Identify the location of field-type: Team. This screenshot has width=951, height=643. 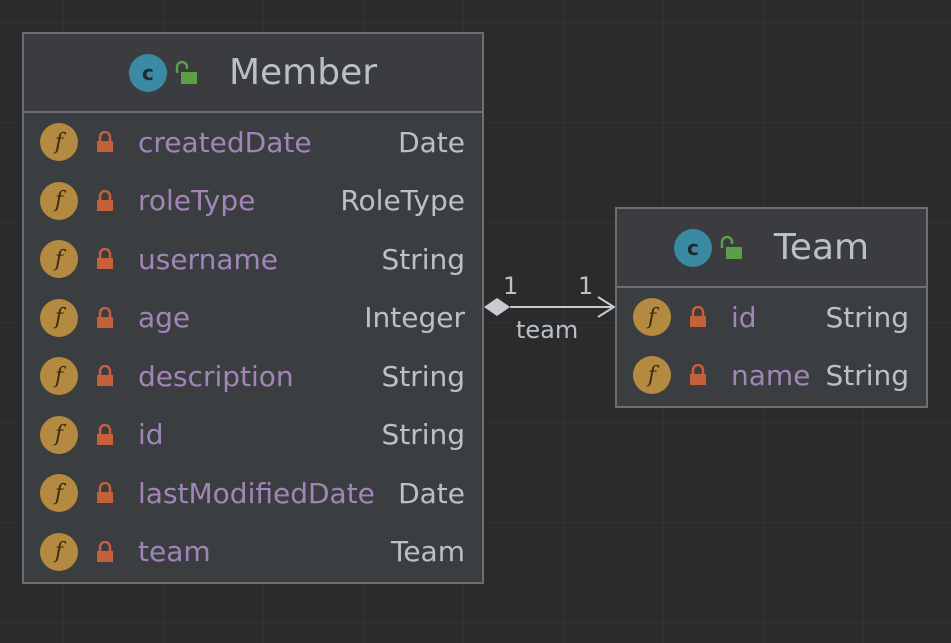
(427, 552).